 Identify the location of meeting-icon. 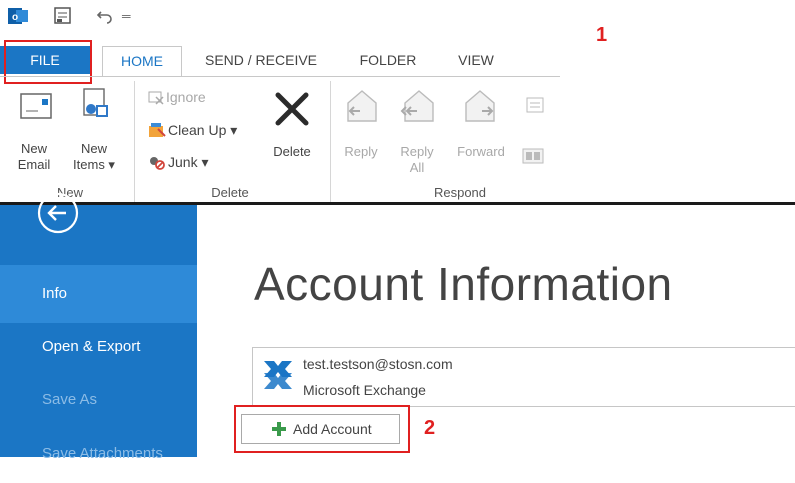
(535, 105).